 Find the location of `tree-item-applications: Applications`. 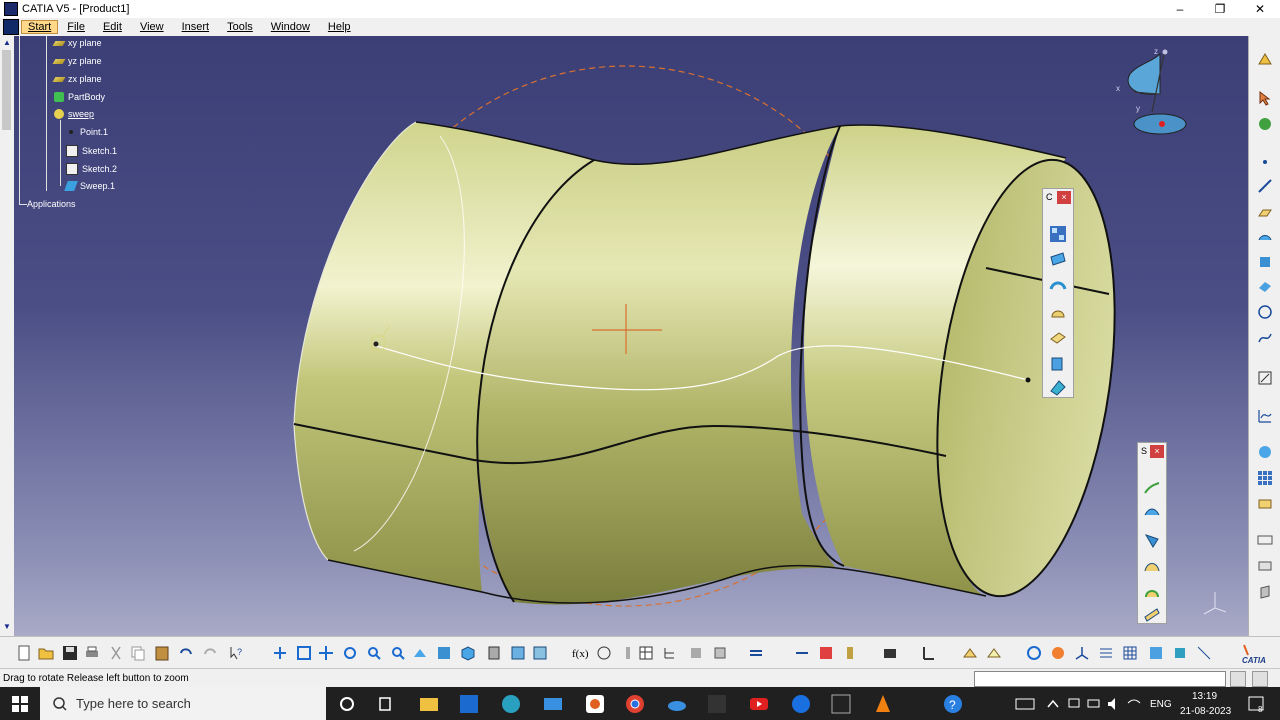

tree-item-applications: Applications is located at coordinates (51, 204).